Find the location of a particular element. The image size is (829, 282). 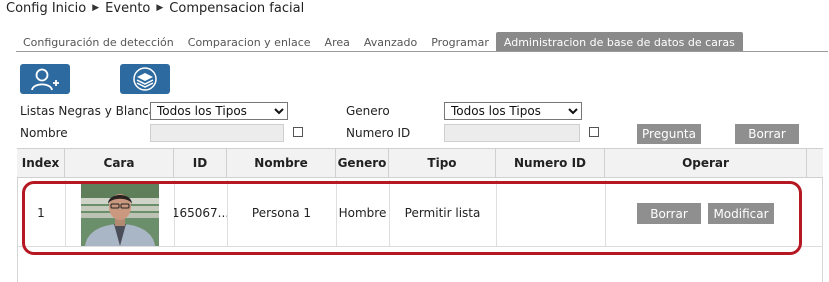

layers-icon is located at coordinates (145, 79).